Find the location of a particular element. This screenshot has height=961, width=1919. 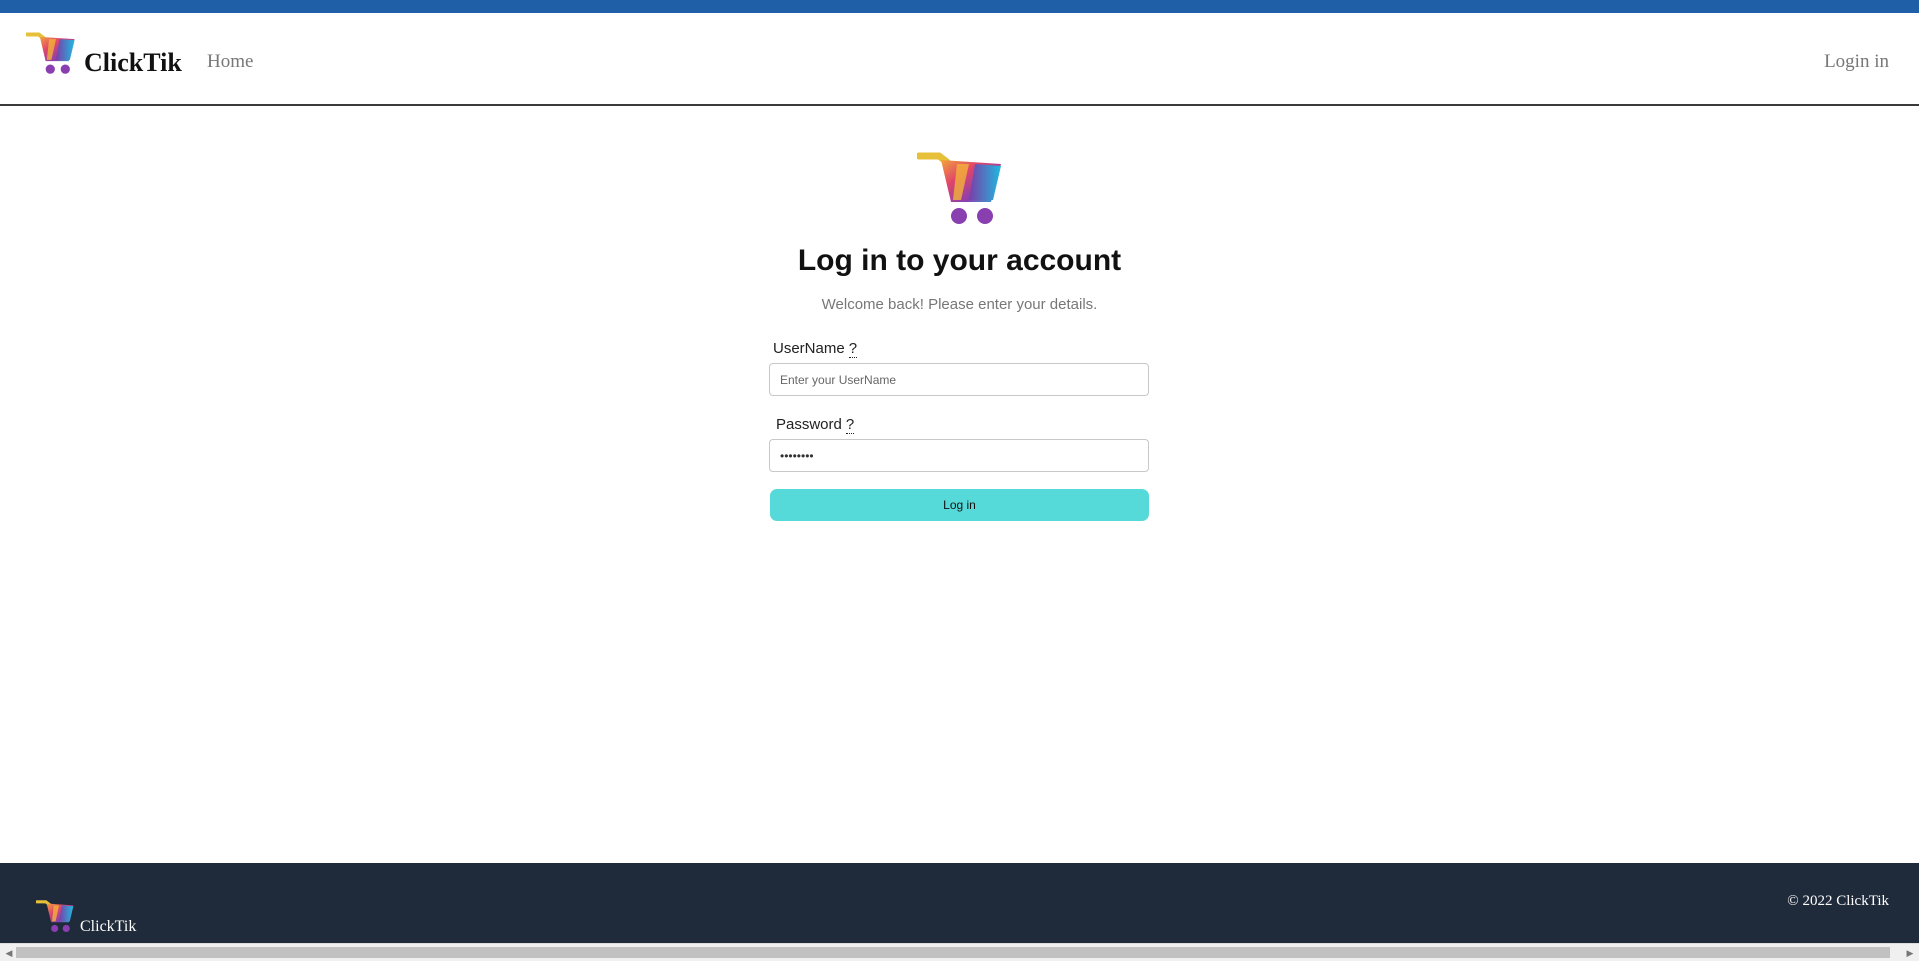

password-input is located at coordinates (959, 455).